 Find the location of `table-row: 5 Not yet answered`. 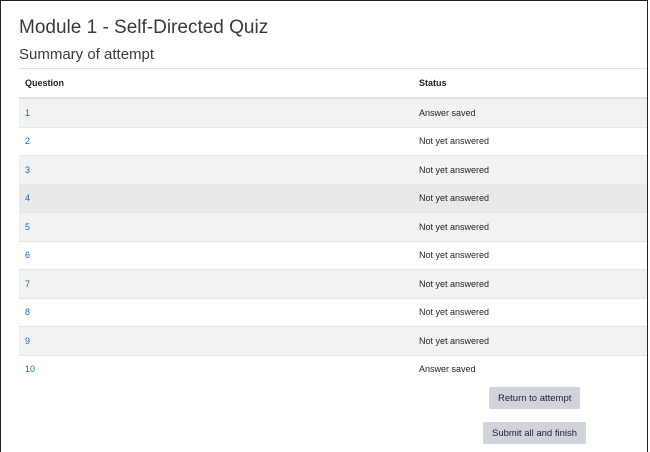

table-row: 5 Not yet answered is located at coordinates (333, 226).